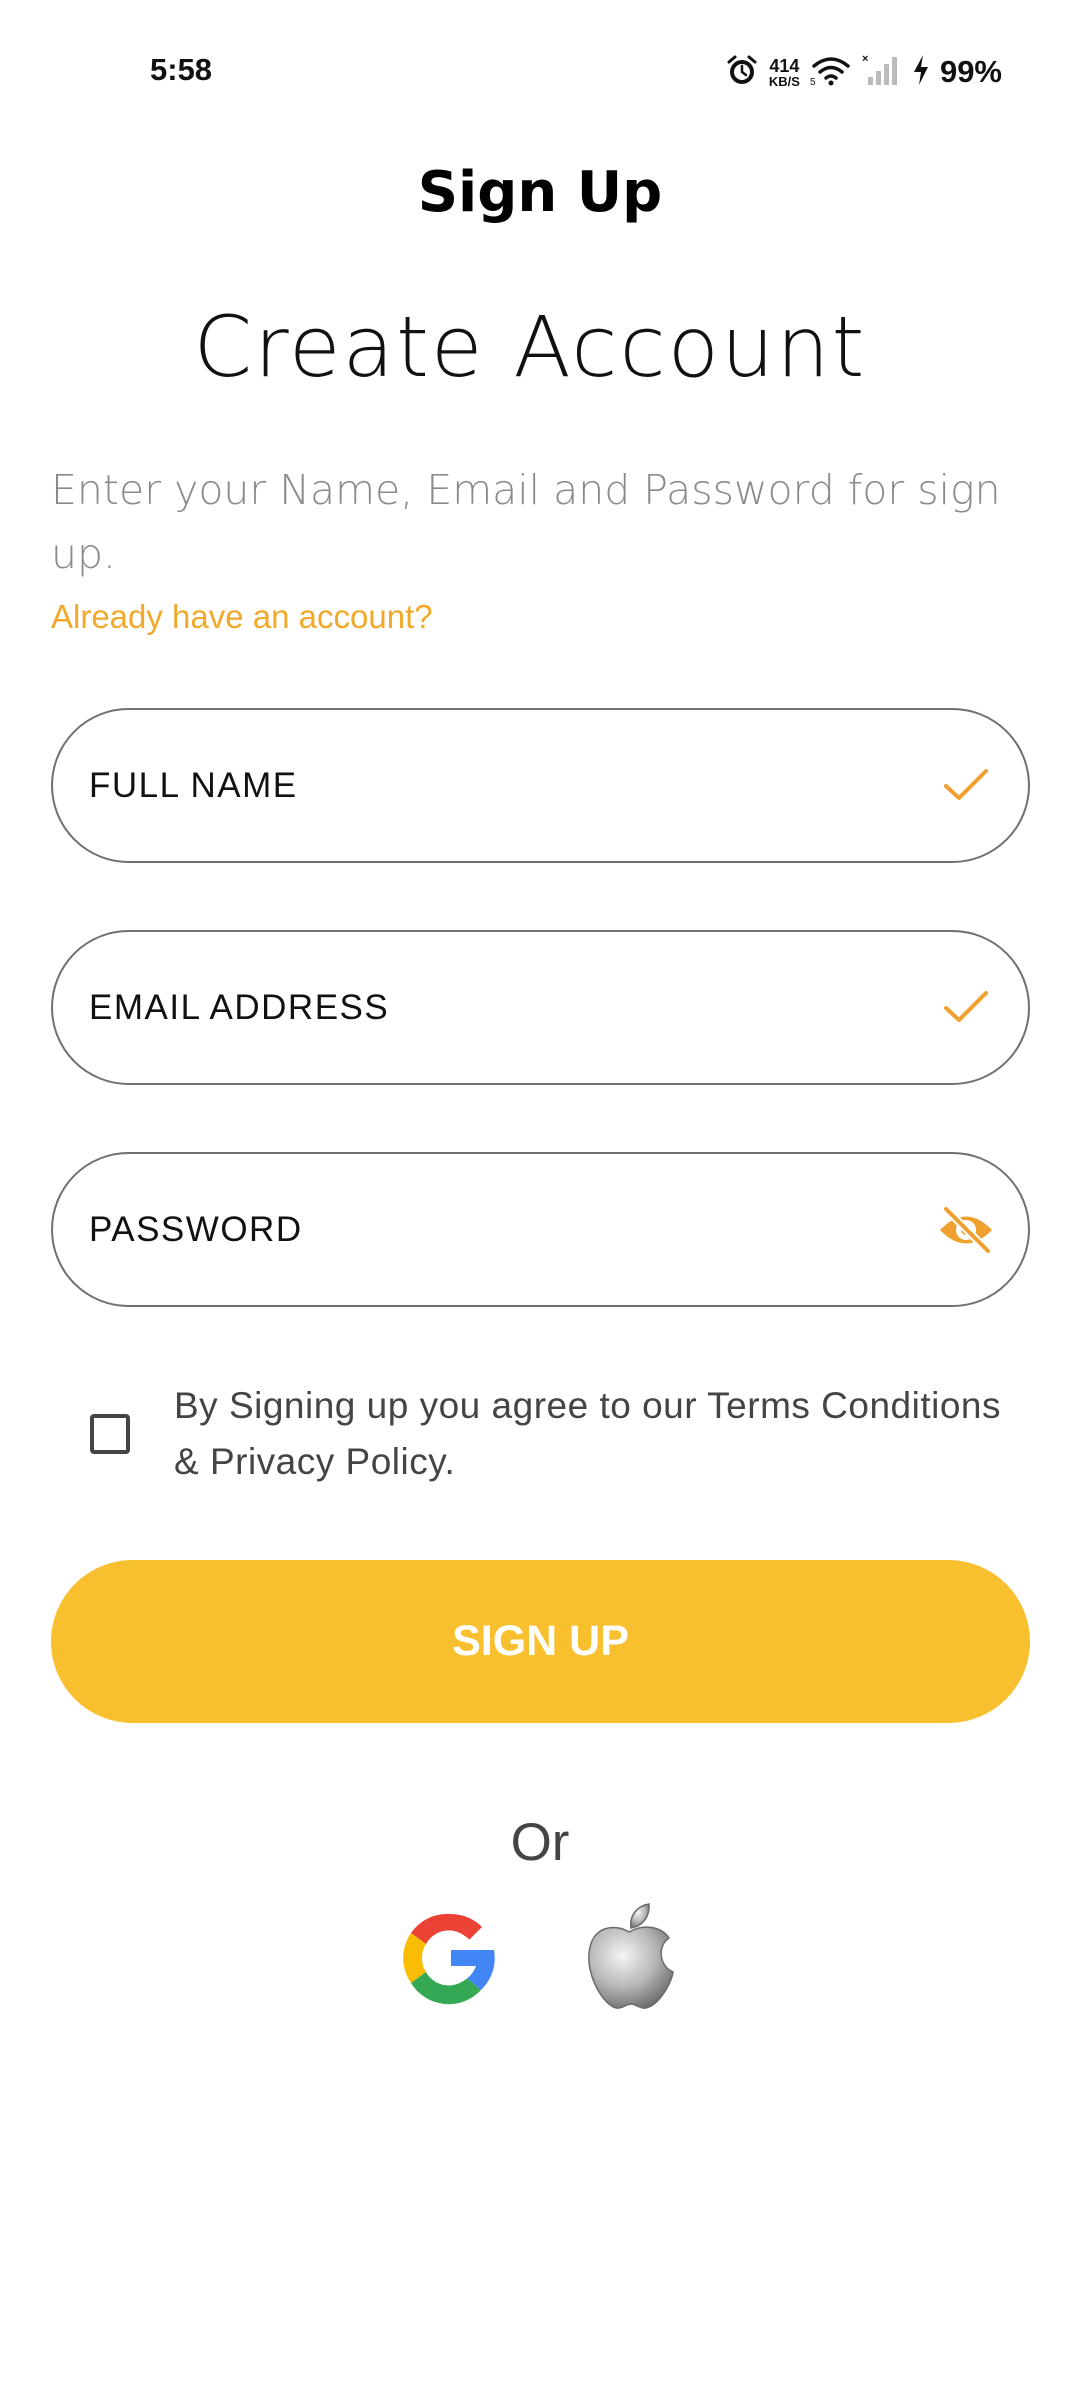  What do you see at coordinates (181, 69) in the screenshot?
I see `status-time: 5:58` at bounding box center [181, 69].